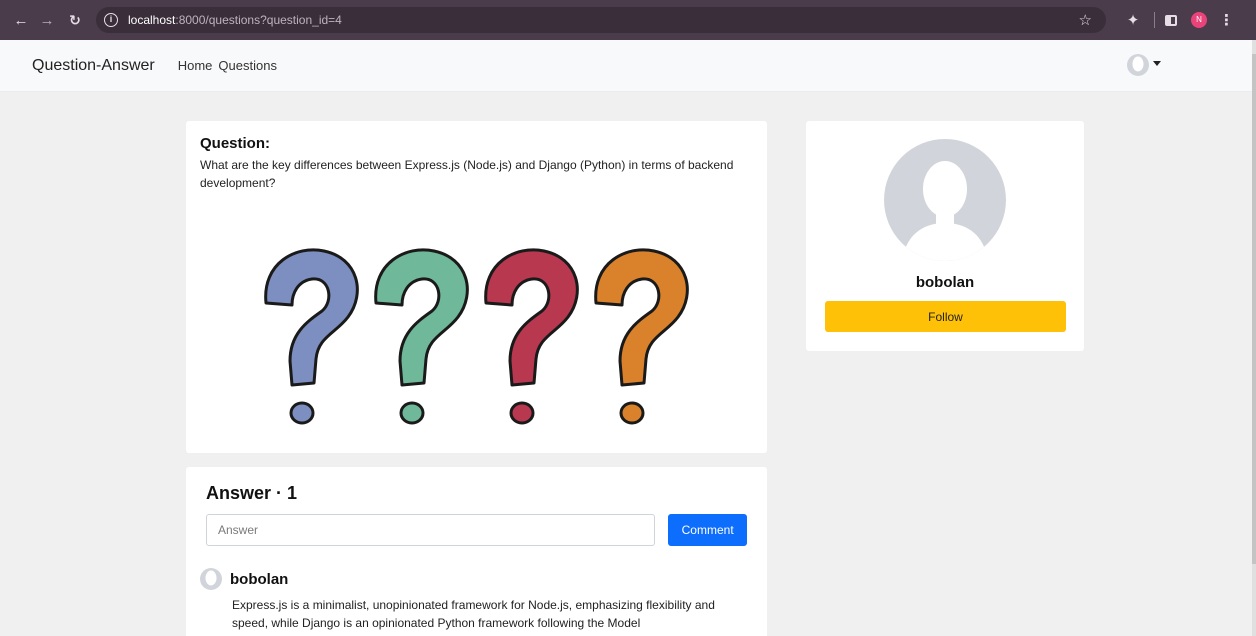  Describe the element at coordinates (259, 579) in the screenshot. I see `answer-author: bobolan` at that location.